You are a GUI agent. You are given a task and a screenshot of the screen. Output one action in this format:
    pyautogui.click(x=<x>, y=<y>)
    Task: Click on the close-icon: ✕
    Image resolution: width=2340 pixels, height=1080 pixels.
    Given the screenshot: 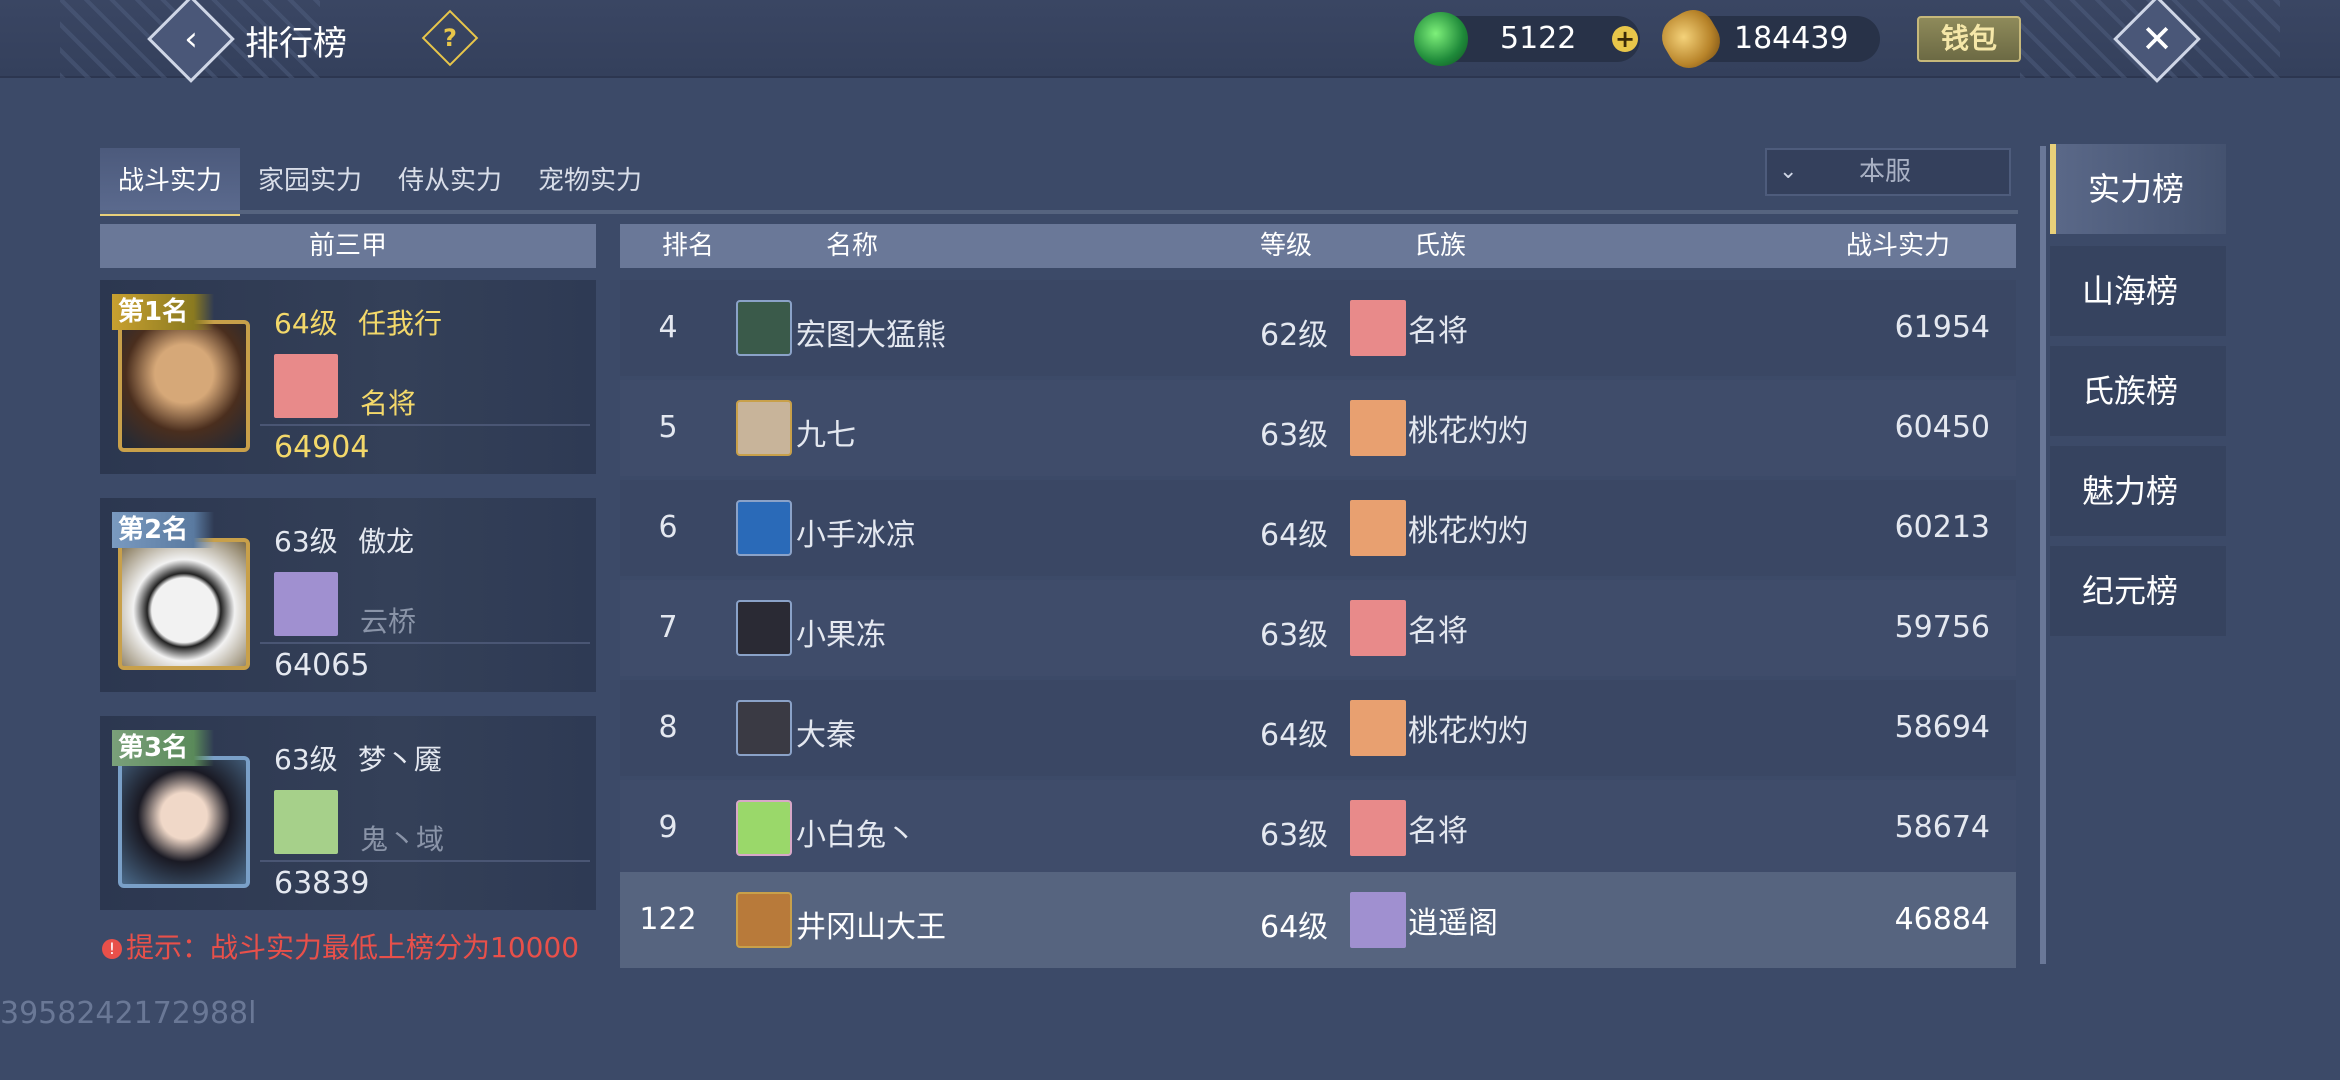 What is the action you would take?
    pyautogui.click(x=2157, y=39)
    